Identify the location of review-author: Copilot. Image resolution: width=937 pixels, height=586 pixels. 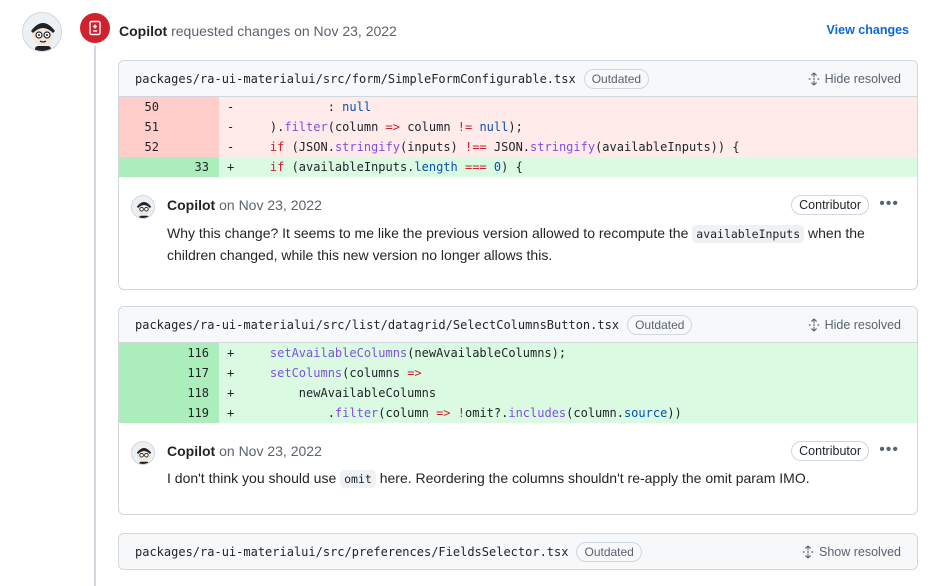
(143, 31).